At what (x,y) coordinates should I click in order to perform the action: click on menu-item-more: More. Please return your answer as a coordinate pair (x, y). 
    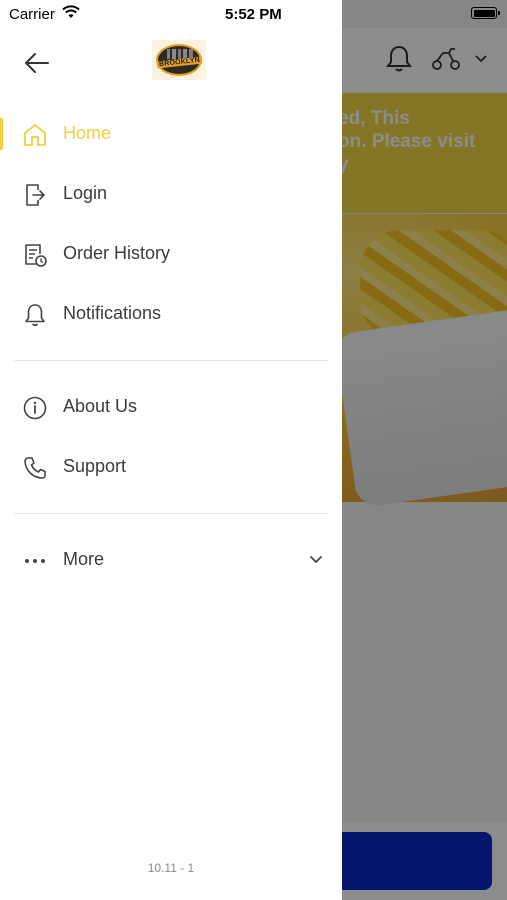
    Looking at the image, I should click on (171, 560).